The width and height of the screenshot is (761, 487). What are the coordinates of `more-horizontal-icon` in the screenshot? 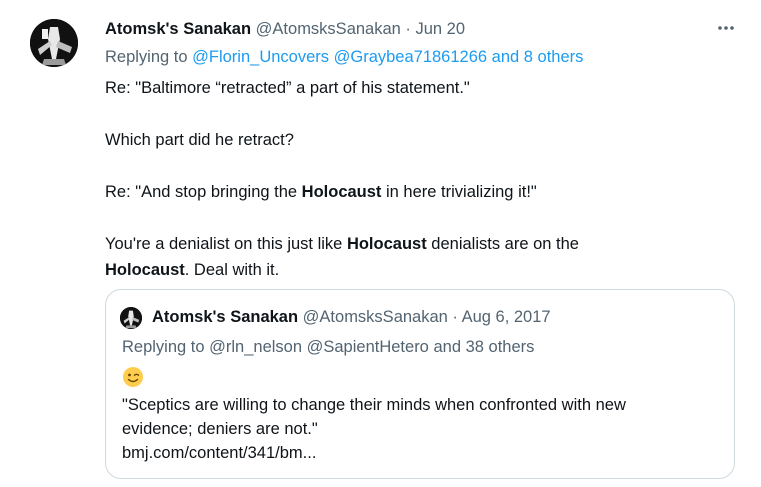 It's located at (726, 28).